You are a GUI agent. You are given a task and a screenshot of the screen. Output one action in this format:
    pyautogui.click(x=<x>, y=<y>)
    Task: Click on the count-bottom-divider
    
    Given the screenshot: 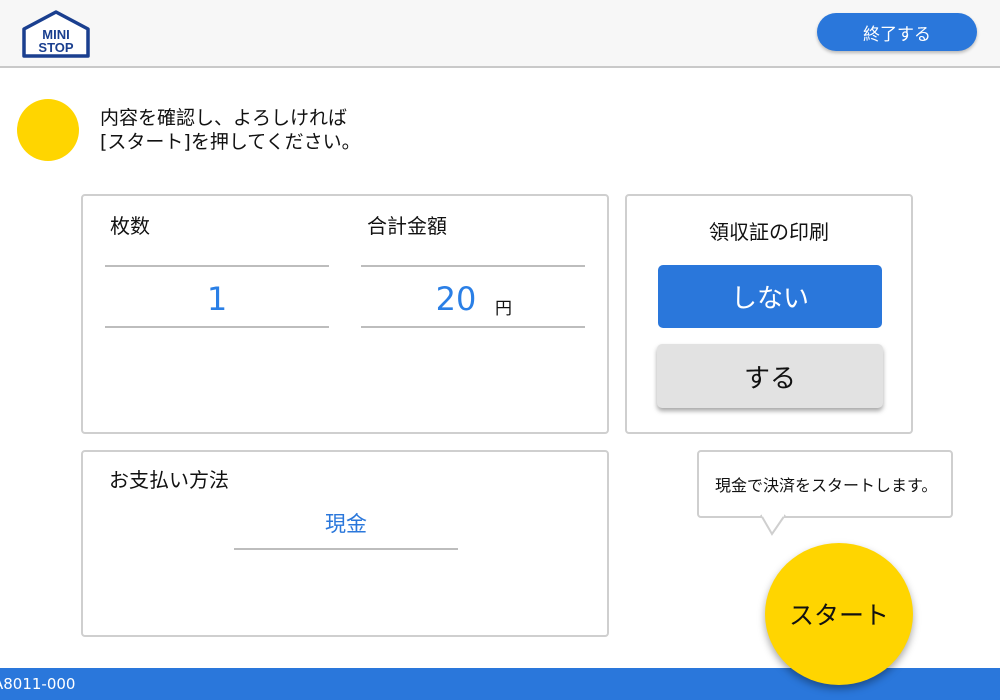 What is the action you would take?
    pyautogui.click(x=217, y=327)
    